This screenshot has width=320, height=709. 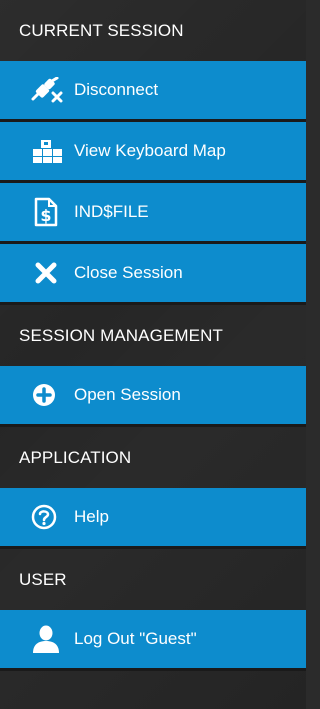 What do you see at coordinates (52, 517) in the screenshot?
I see `help-icon` at bounding box center [52, 517].